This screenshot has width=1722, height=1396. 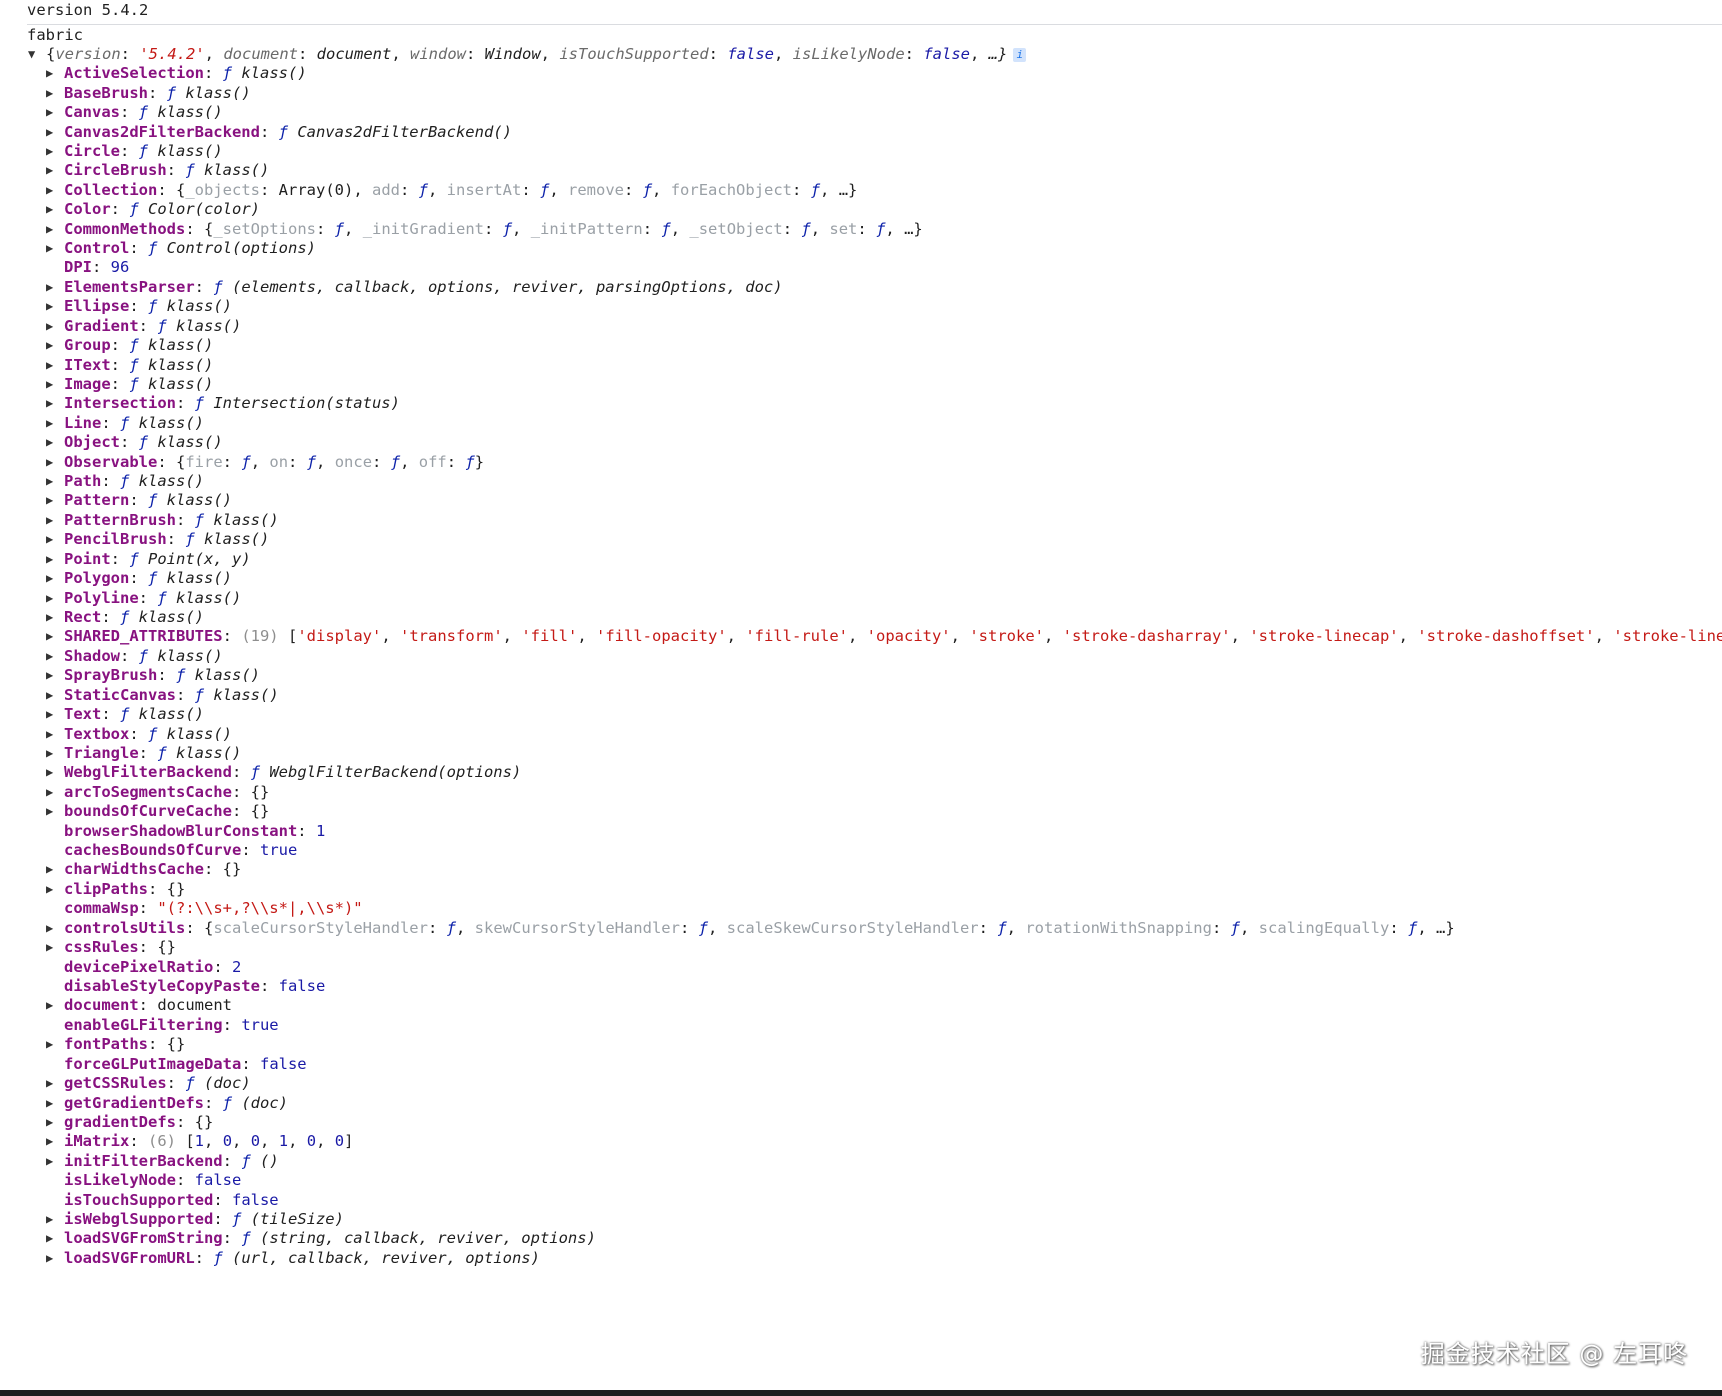 I want to click on property-row-gradientDefs: ▶ gradientDefs: {}, so click(x=884, y=1122).